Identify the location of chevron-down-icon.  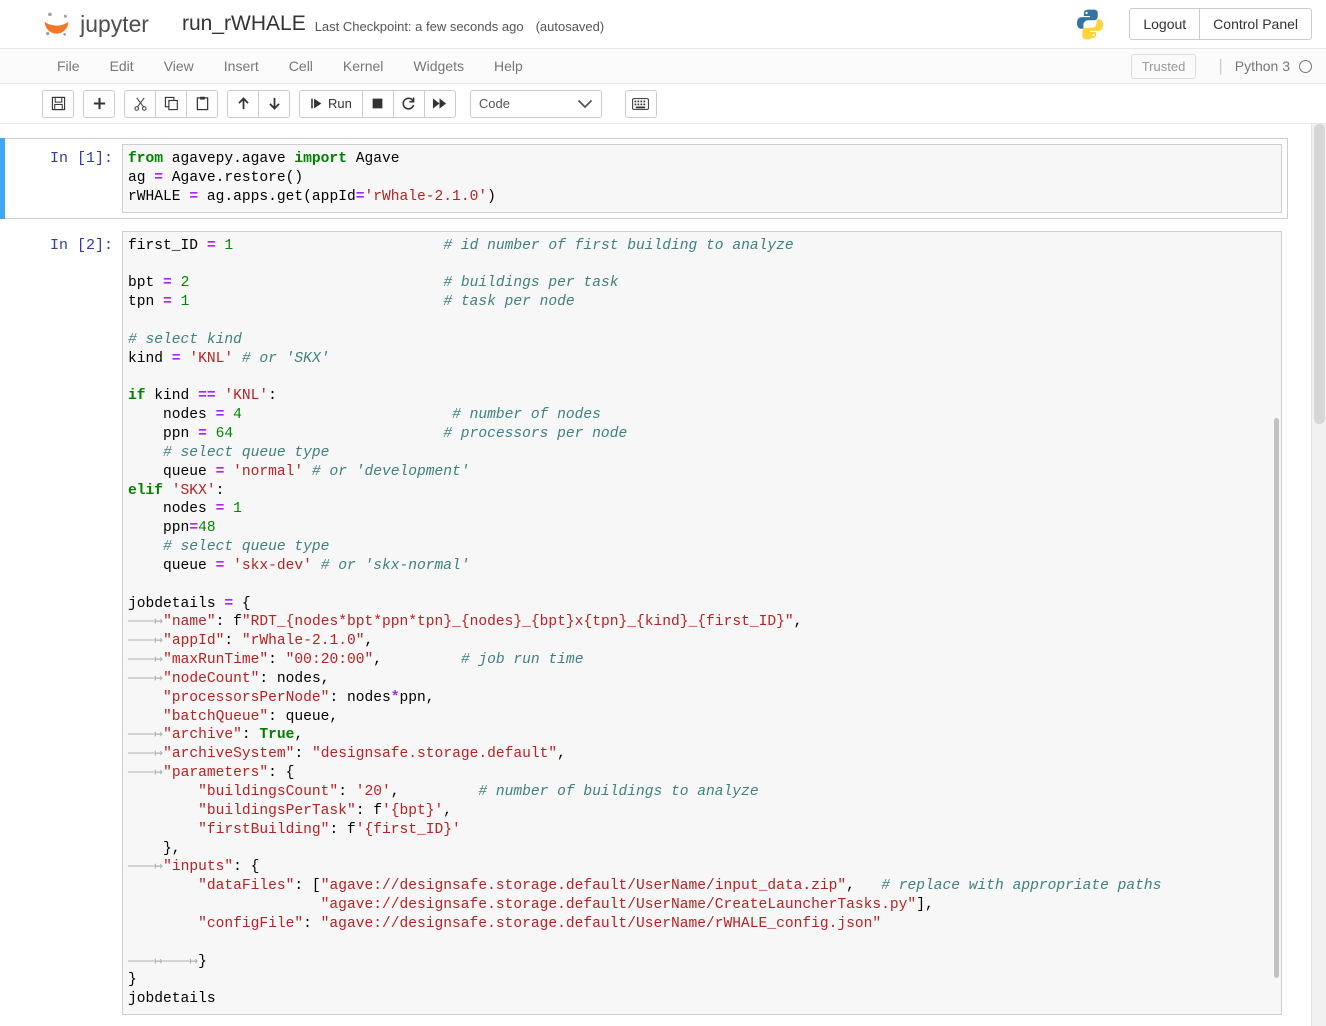
(584, 103).